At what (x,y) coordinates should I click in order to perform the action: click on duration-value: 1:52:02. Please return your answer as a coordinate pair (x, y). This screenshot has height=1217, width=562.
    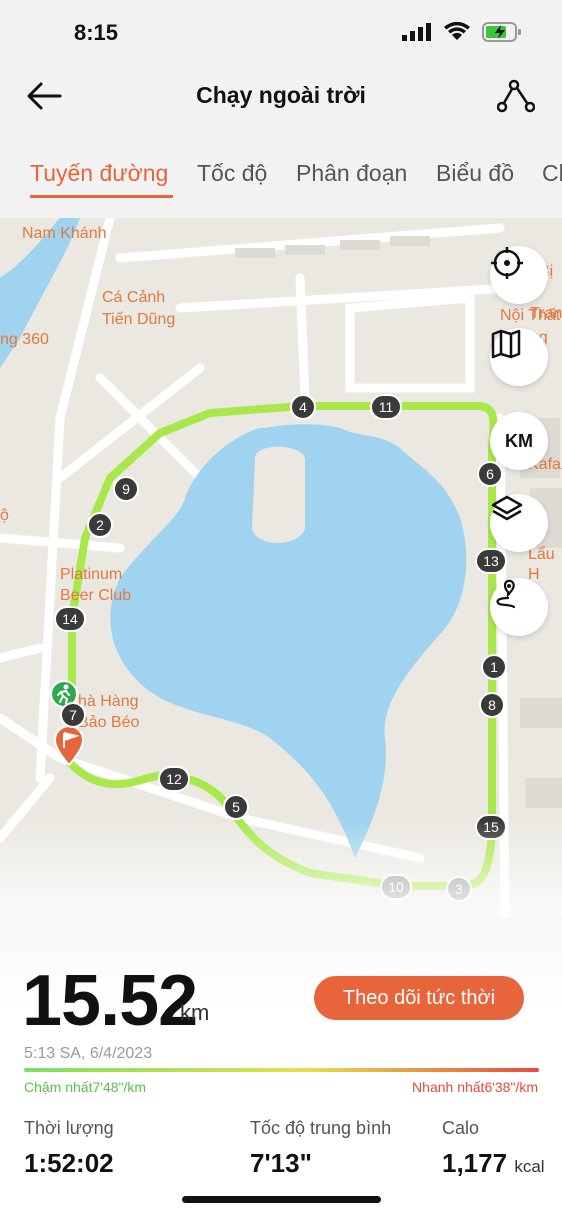
    Looking at the image, I should click on (69, 1163).